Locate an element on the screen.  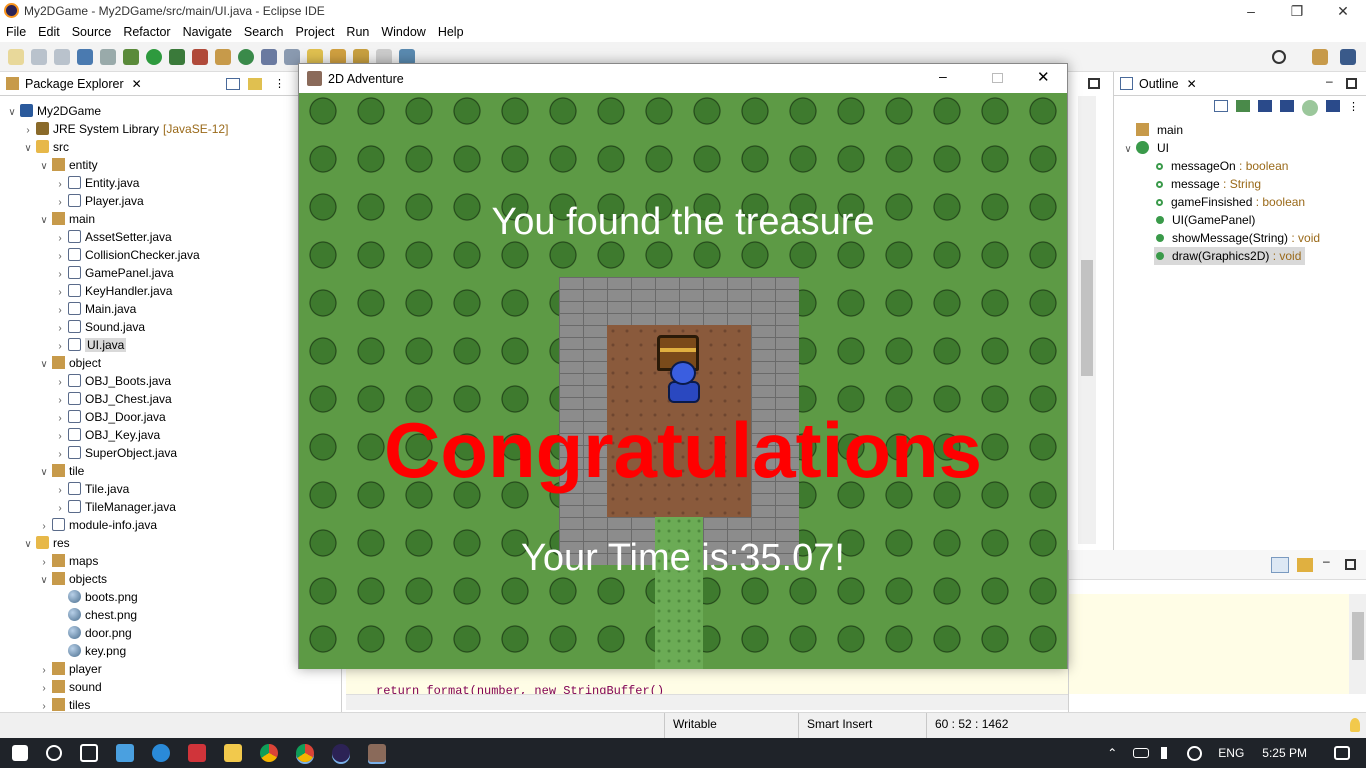
hide-static-icon is located at coordinates (1287, 106).